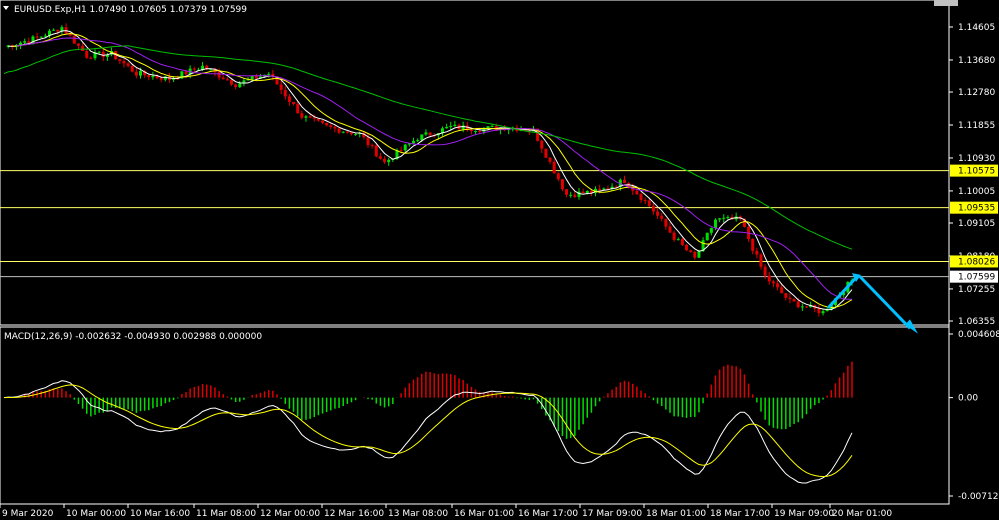 This screenshot has height=520, width=999. I want to click on time-tick-label: 17 Mar 09:00, so click(612, 514).